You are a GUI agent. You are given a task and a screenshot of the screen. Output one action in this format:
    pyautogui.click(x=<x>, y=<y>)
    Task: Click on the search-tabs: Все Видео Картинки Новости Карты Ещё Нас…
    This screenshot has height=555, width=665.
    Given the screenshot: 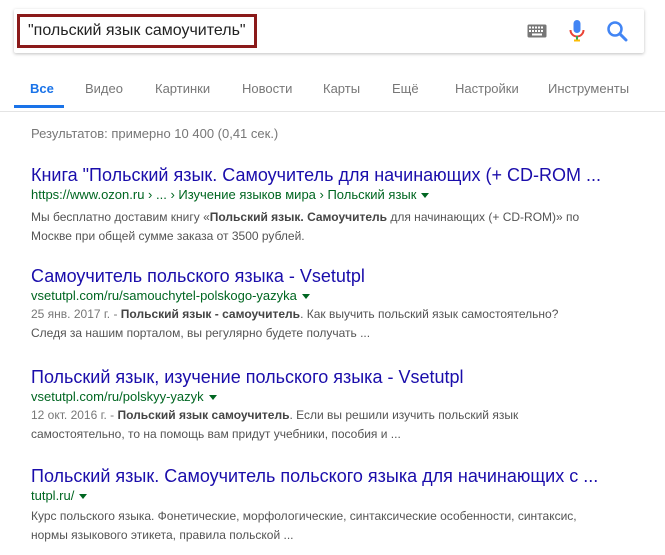 What is the action you would take?
    pyautogui.click(x=332, y=92)
    